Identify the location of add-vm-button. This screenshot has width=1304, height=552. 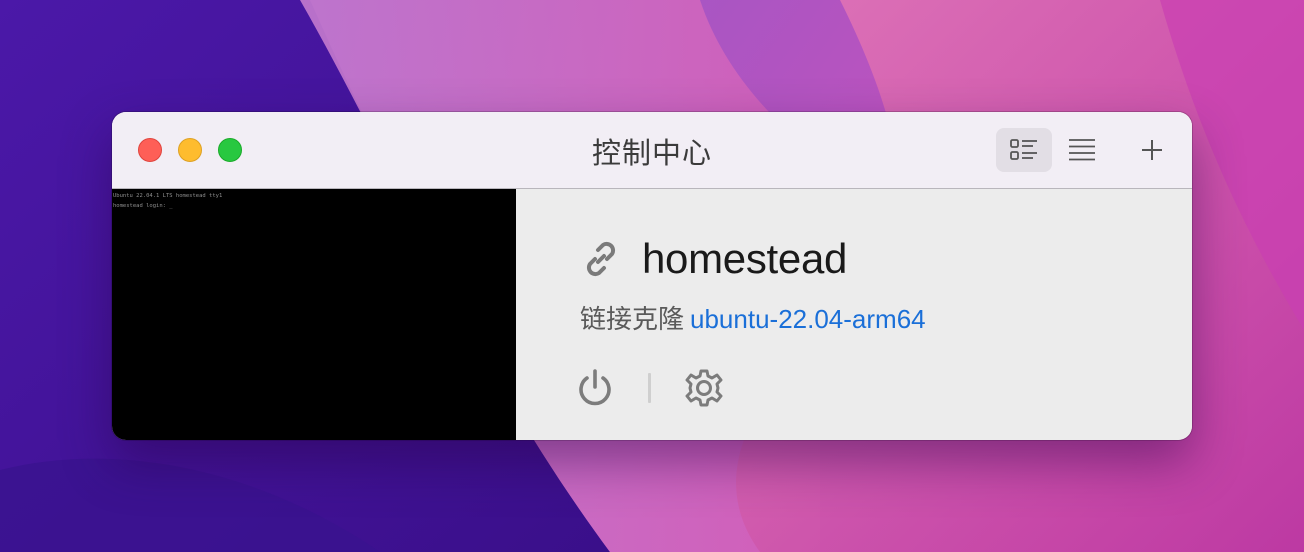
(1152, 150).